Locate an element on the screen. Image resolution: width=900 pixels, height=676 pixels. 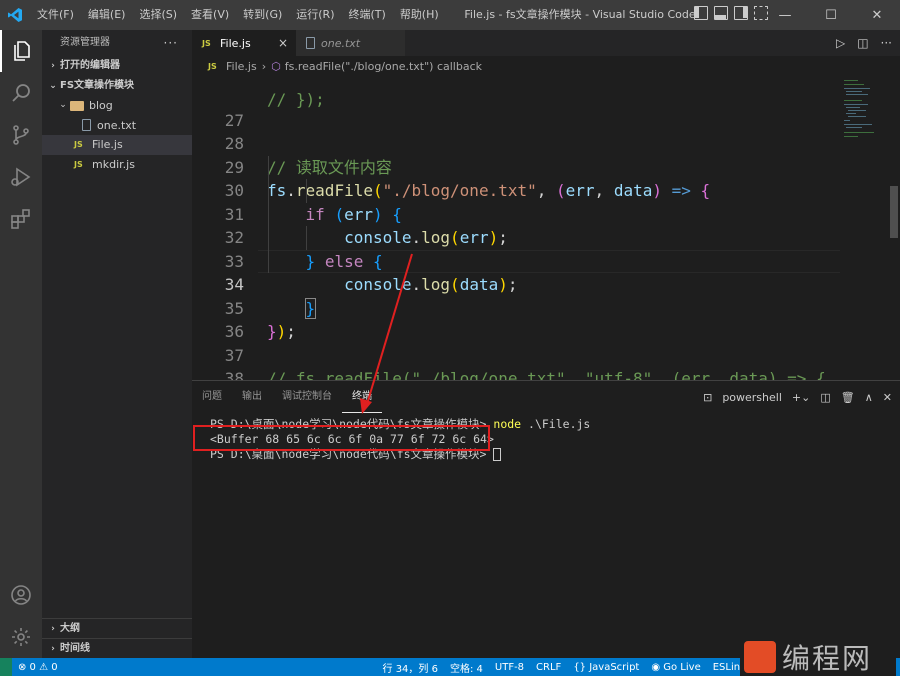
watermark-logo-icon is located at coordinates (760, 657).